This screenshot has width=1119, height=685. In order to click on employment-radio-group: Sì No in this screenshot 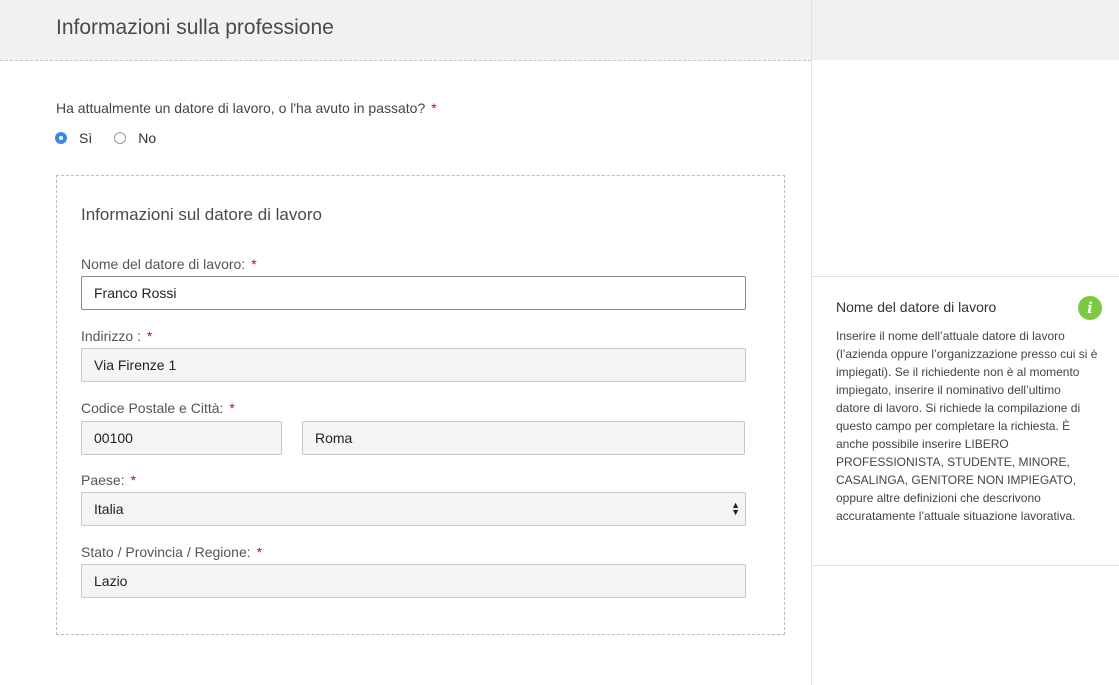, I will do `click(116, 138)`.